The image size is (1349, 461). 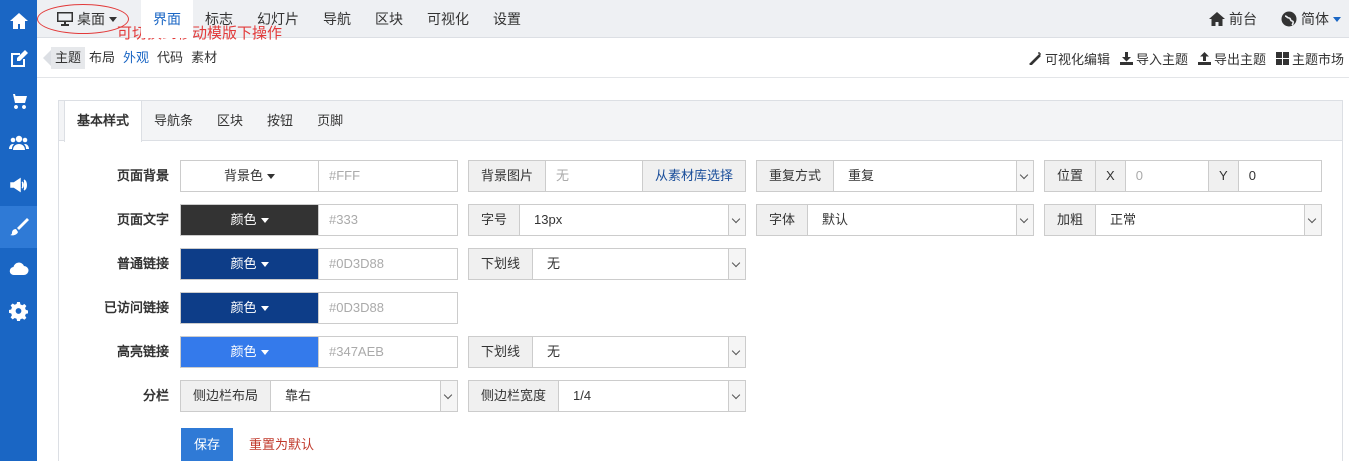 I want to click on sub-actions: 可视化编辑 导入主题 导出主题 主题市场, so click(x=1181, y=58).